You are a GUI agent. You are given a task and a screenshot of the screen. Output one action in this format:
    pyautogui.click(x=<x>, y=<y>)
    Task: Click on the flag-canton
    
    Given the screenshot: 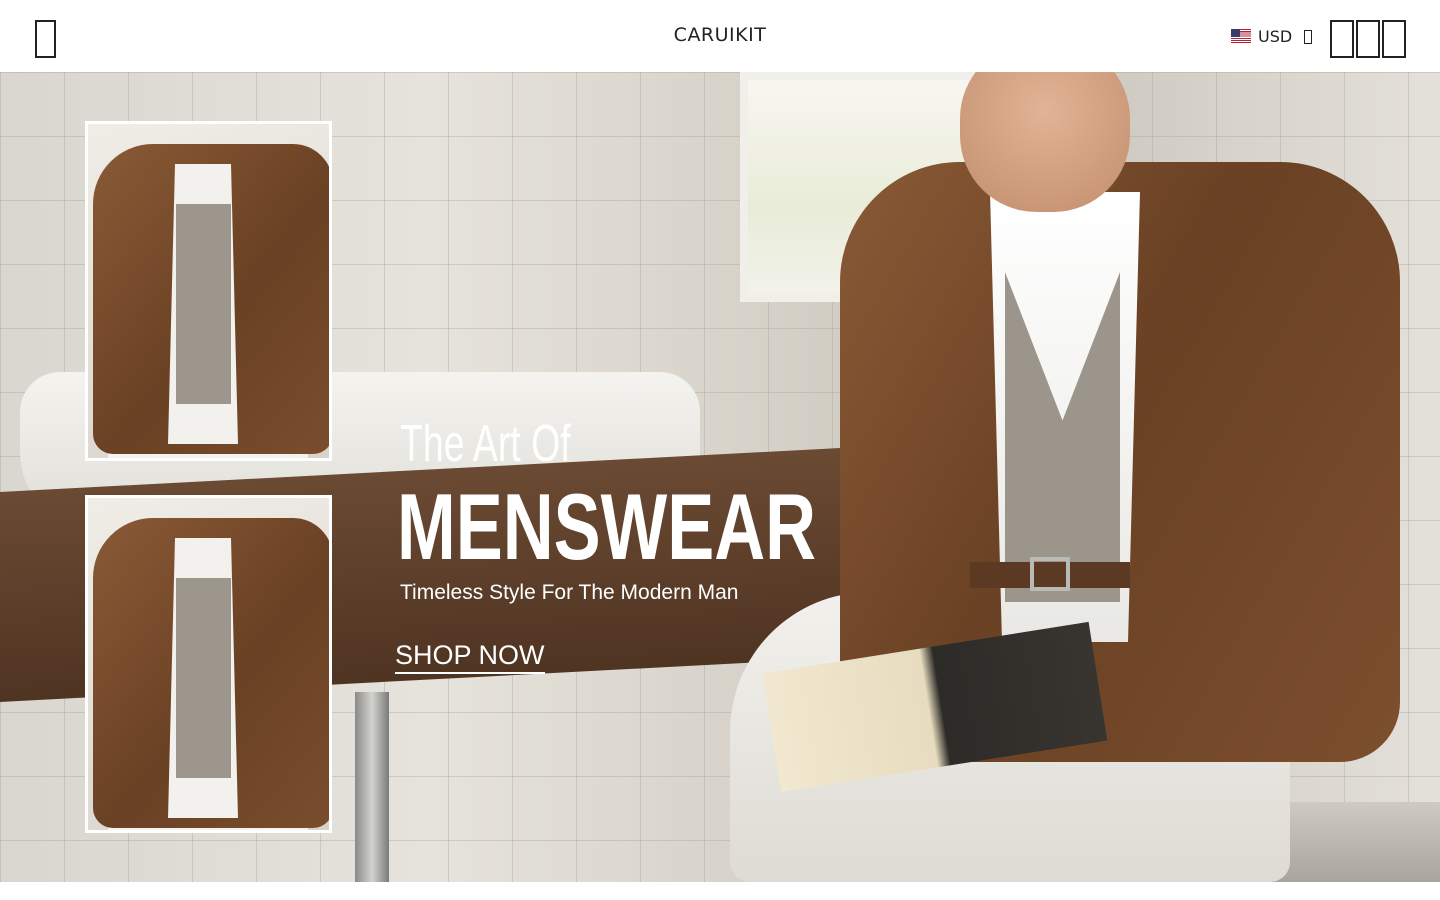 What is the action you would take?
    pyautogui.click(x=1235, y=33)
    